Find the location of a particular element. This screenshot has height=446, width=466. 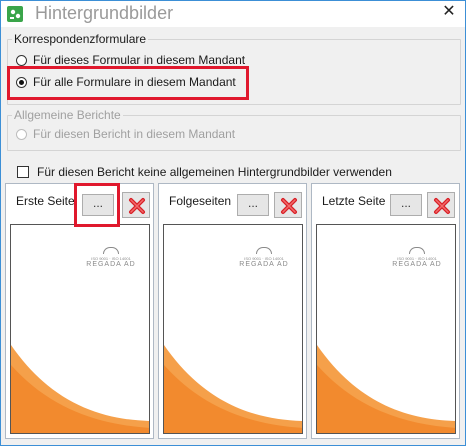

background-preview-first: ISO 9001 · ISO 14001 REGADA AD is located at coordinates (80, 329).